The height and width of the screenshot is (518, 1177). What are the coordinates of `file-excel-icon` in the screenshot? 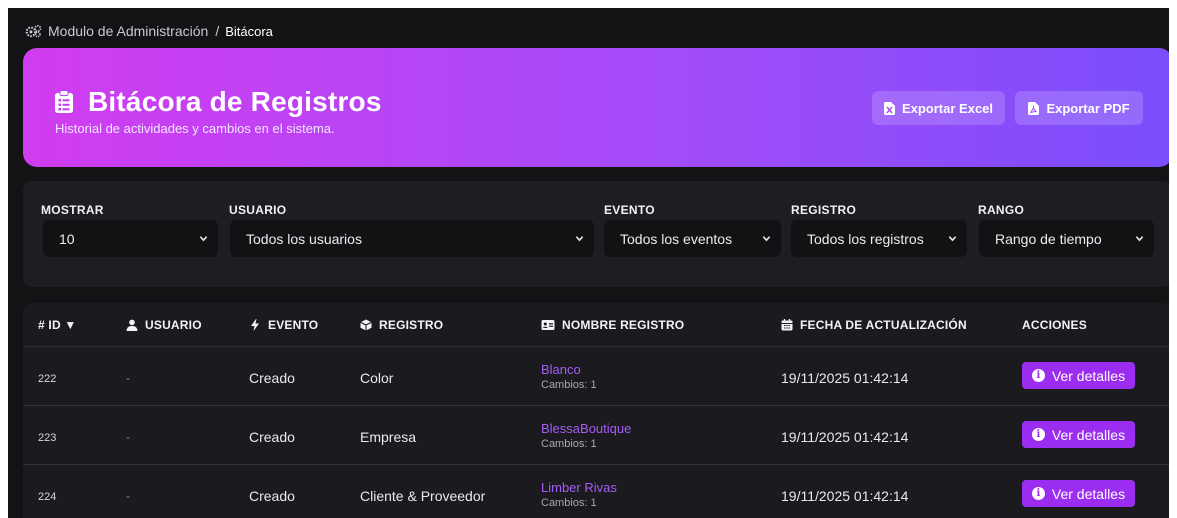 It's located at (889, 108).